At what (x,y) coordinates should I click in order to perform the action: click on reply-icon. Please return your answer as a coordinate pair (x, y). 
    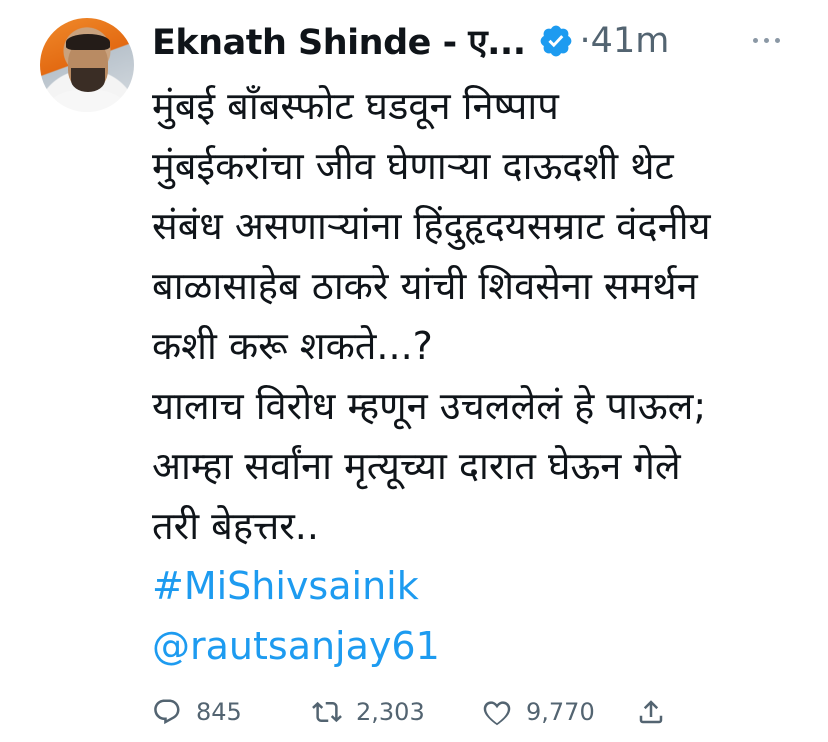
    Looking at the image, I should click on (167, 712).